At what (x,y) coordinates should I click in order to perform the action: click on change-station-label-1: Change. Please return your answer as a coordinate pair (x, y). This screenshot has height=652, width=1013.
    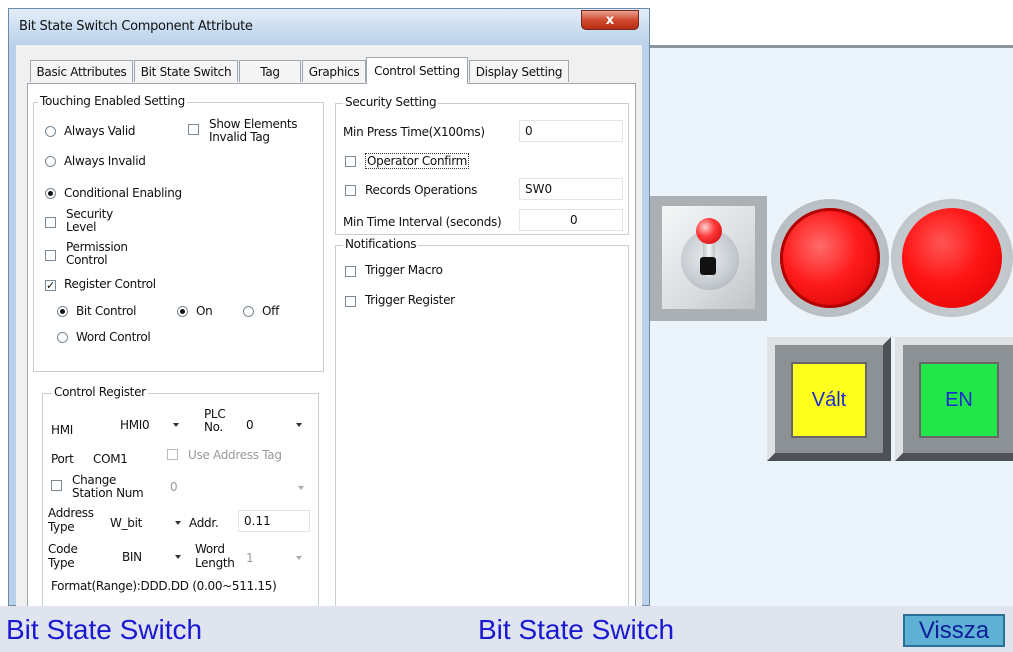
    Looking at the image, I should click on (94, 480).